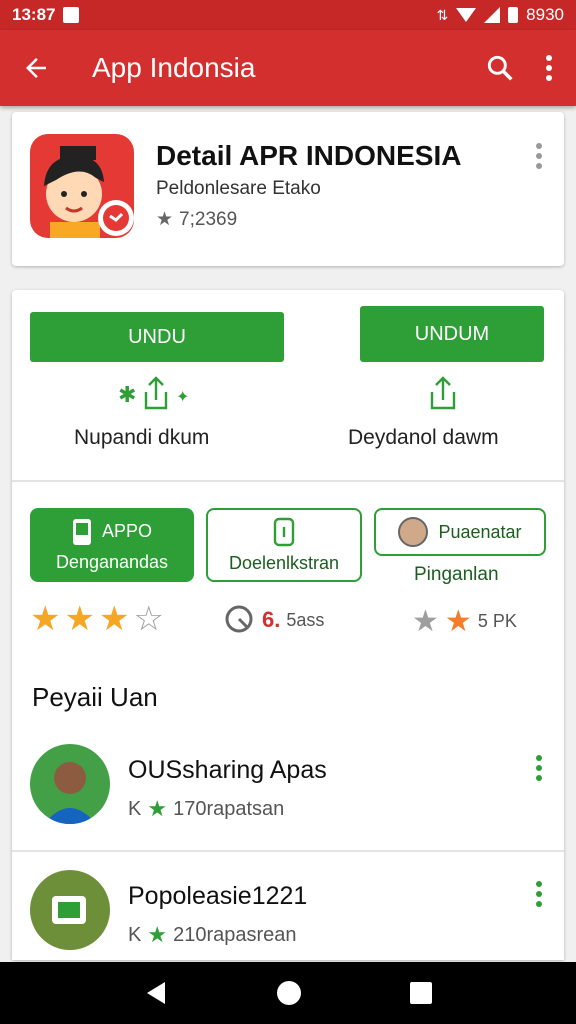 The height and width of the screenshot is (1024, 576). I want to click on stat-mid-red: 6., so click(271, 619).